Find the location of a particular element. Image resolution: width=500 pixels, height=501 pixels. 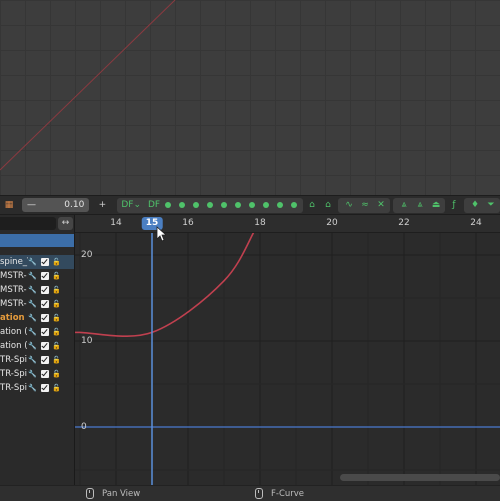

df-label: DF is located at coordinates (154, 205).